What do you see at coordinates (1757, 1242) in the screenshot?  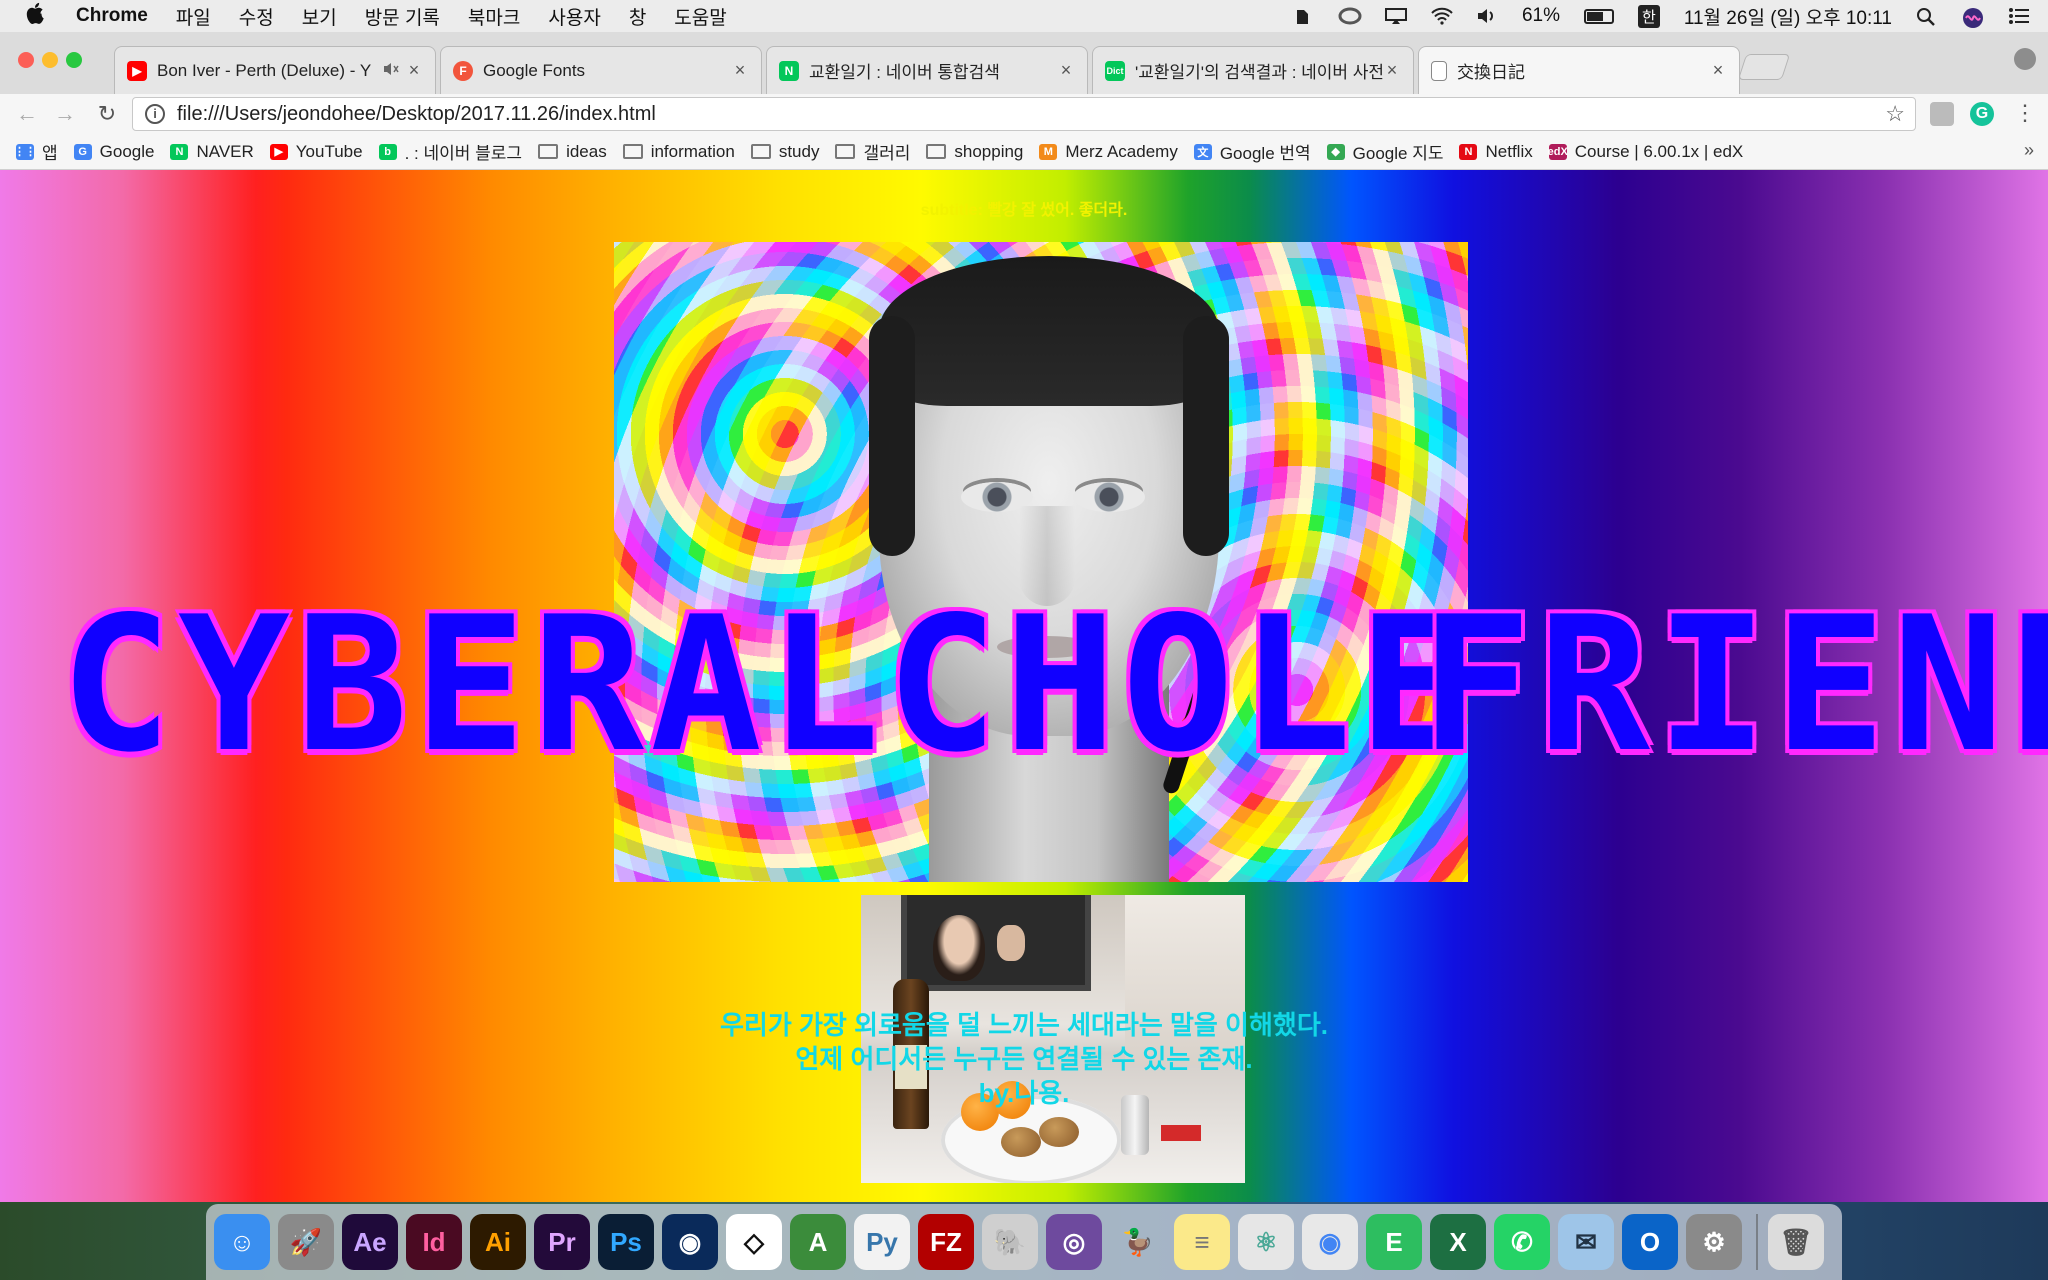 I see `dock-separator` at bounding box center [1757, 1242].